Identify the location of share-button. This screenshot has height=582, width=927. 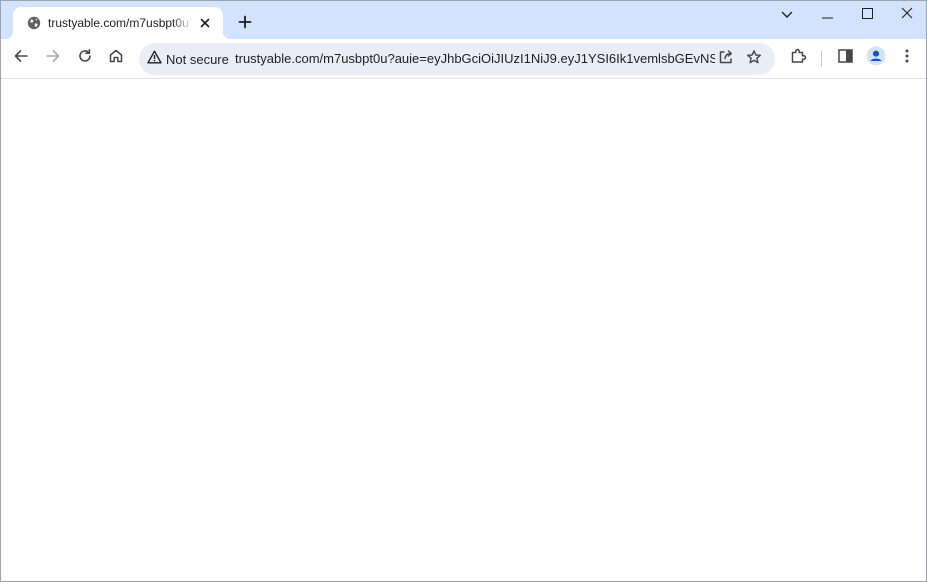
(726, 59).